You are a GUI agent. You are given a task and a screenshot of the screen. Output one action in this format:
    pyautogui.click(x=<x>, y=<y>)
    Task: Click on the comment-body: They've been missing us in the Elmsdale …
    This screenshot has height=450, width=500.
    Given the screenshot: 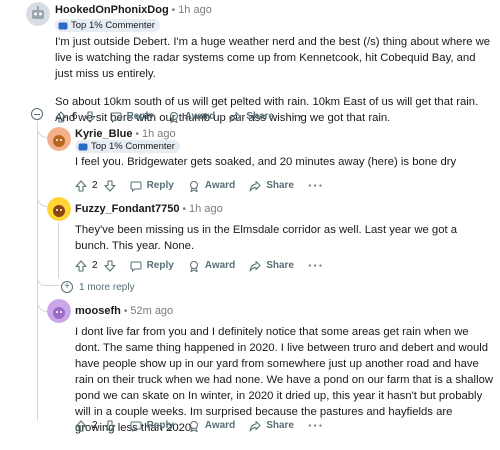 What is the action you would take?
    pyautogui.click(x=284, y=238)
    